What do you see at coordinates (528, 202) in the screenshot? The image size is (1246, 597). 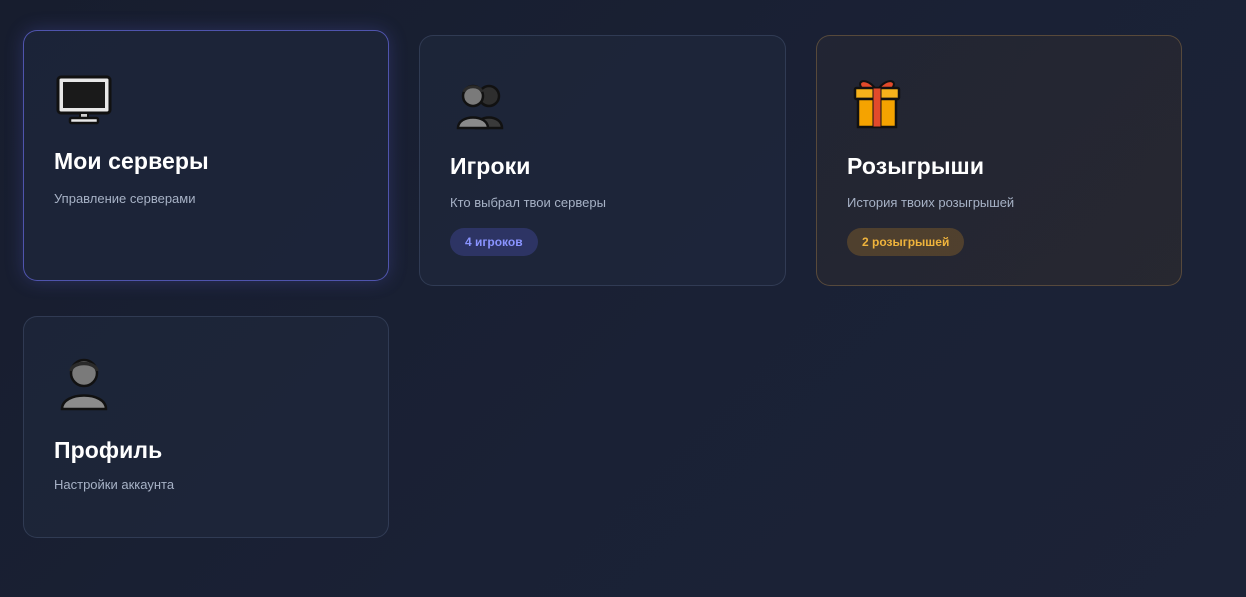 I see `card-subtitle: Кто выбрал твои серверы` at bounding box center [528, 202].